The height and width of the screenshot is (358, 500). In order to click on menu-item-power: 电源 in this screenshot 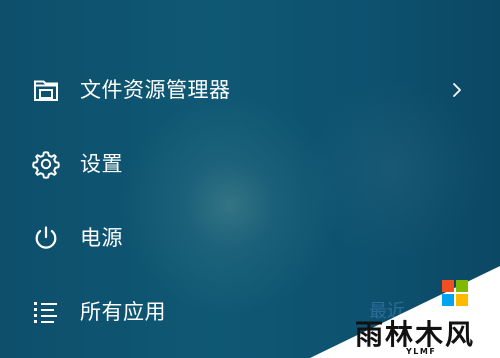, I will do `click(252, 238)`.